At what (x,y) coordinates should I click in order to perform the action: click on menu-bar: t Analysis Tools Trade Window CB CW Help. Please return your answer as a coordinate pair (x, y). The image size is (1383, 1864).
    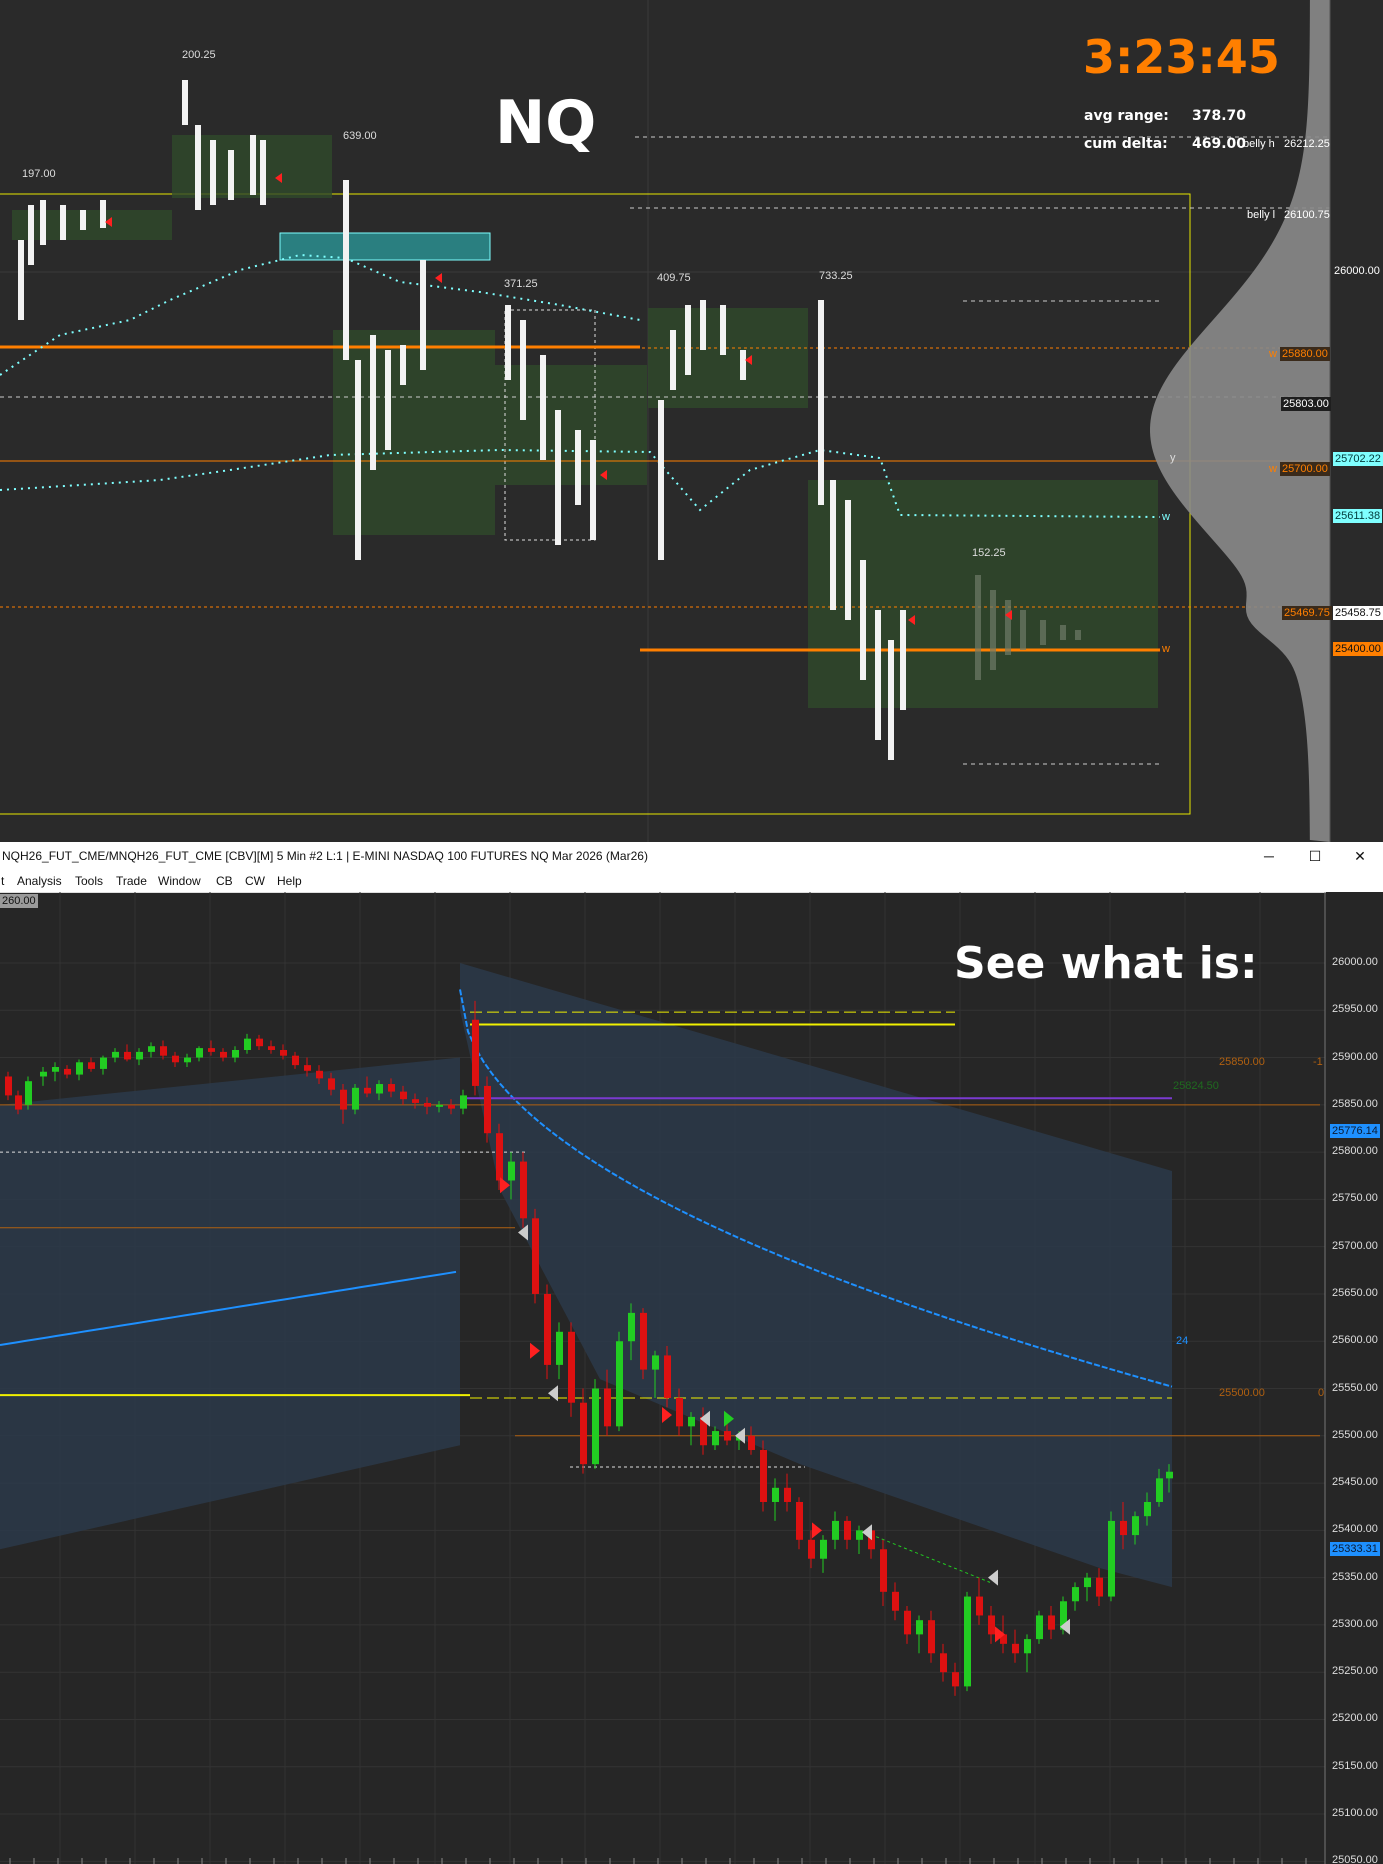
    Looking at the image, I should click on (691, 881).